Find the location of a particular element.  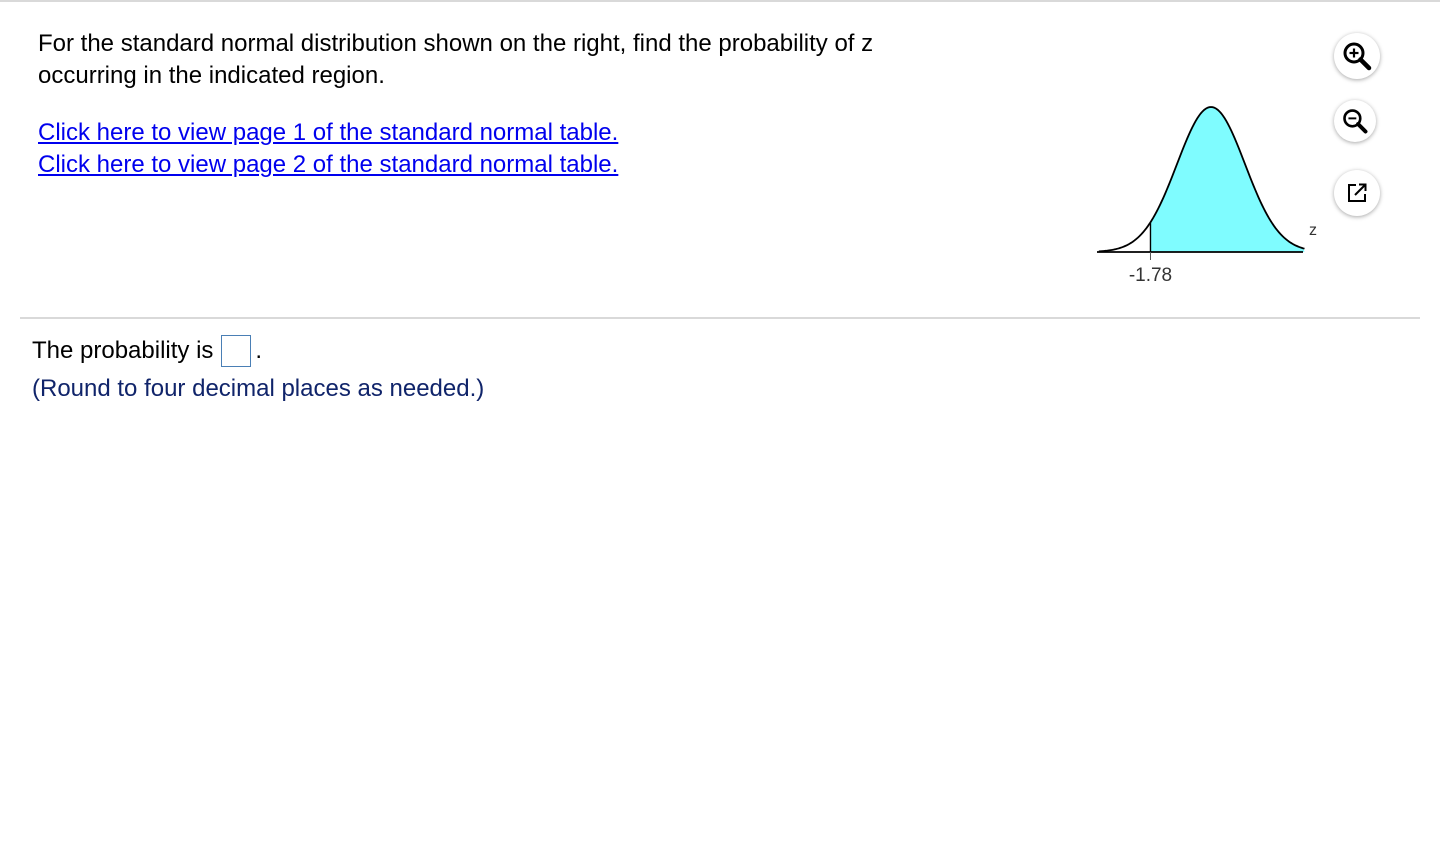

answer-line: The probability is . is located at coordinates (147, 351).